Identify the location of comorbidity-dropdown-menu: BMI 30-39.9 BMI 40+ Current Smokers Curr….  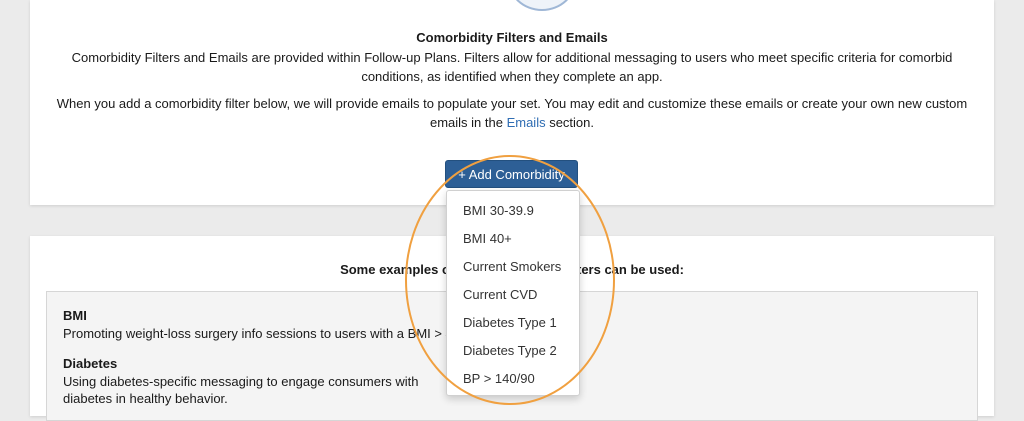
(513, 293).